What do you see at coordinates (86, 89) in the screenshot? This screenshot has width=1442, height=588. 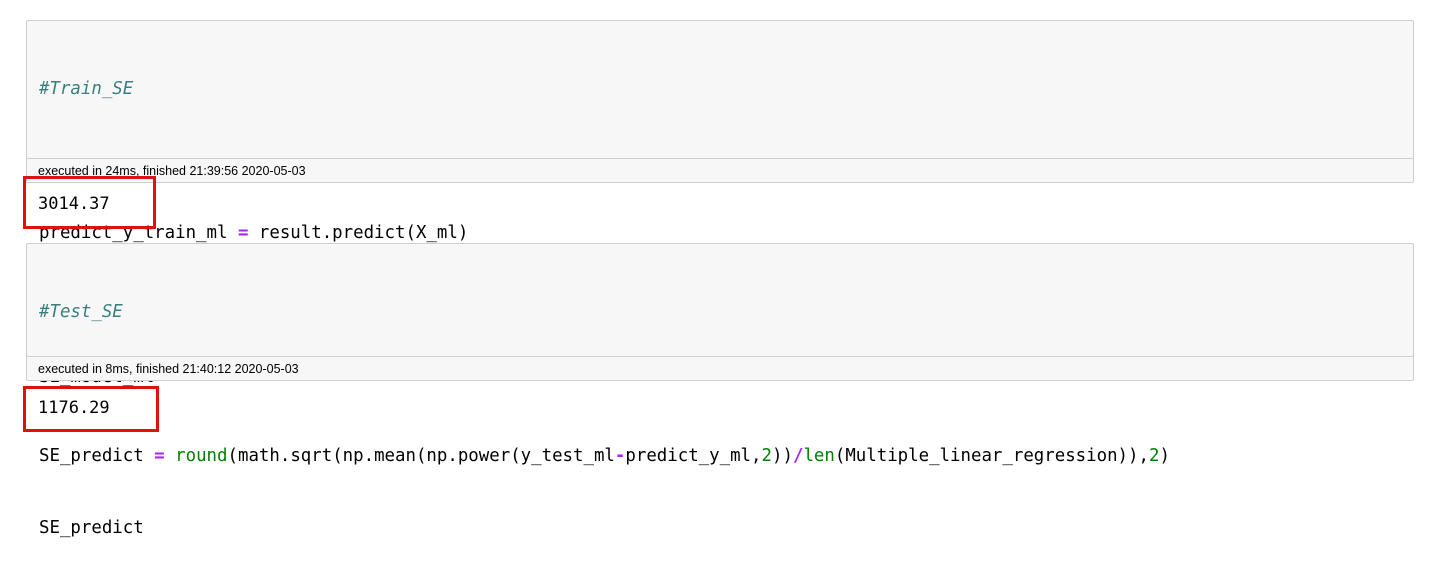 I see `code-comment: #Train_SE` at bounding box center [86, 89].